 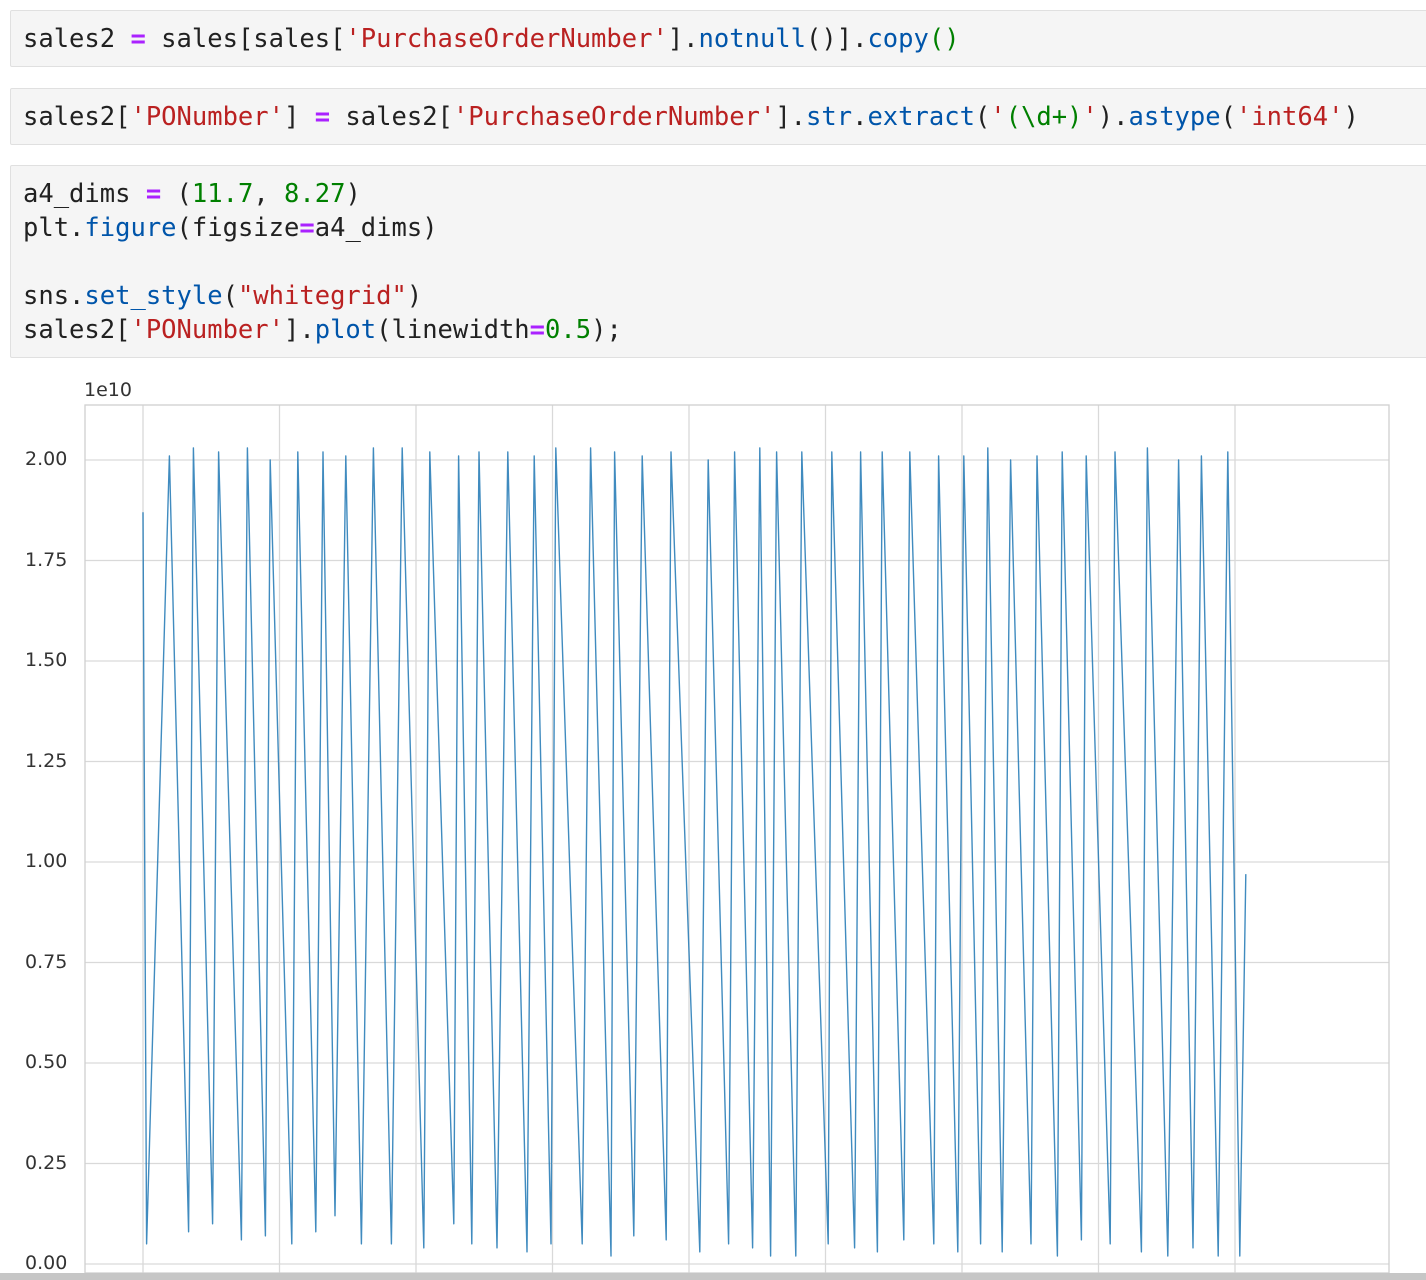 I want to click on code-token: 0.5, so click(x=568, y=330).